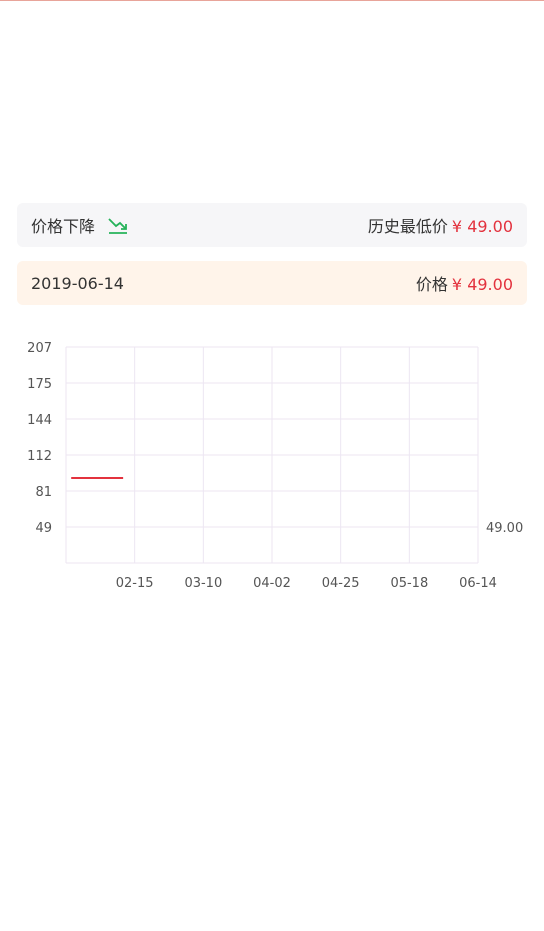 Image resolution: width=544 pixels, height=931 pixels. I want to click on y-axis-labels: 207 175 144 112 81 49, so click(39, 438).